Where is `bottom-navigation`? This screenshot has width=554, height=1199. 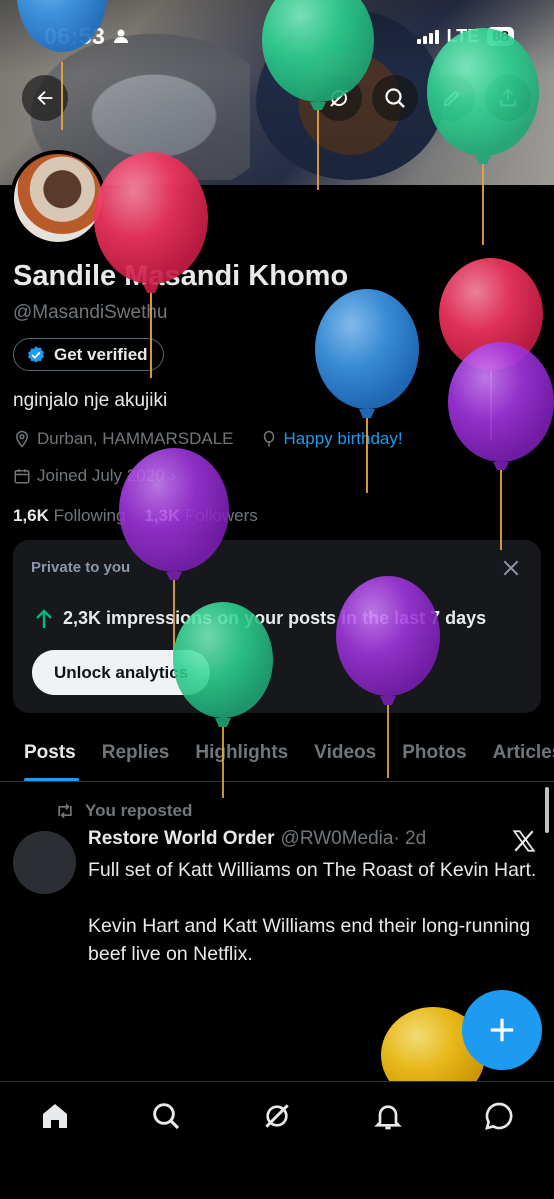
bottom-navigation is located at coordinates (277, 1140).